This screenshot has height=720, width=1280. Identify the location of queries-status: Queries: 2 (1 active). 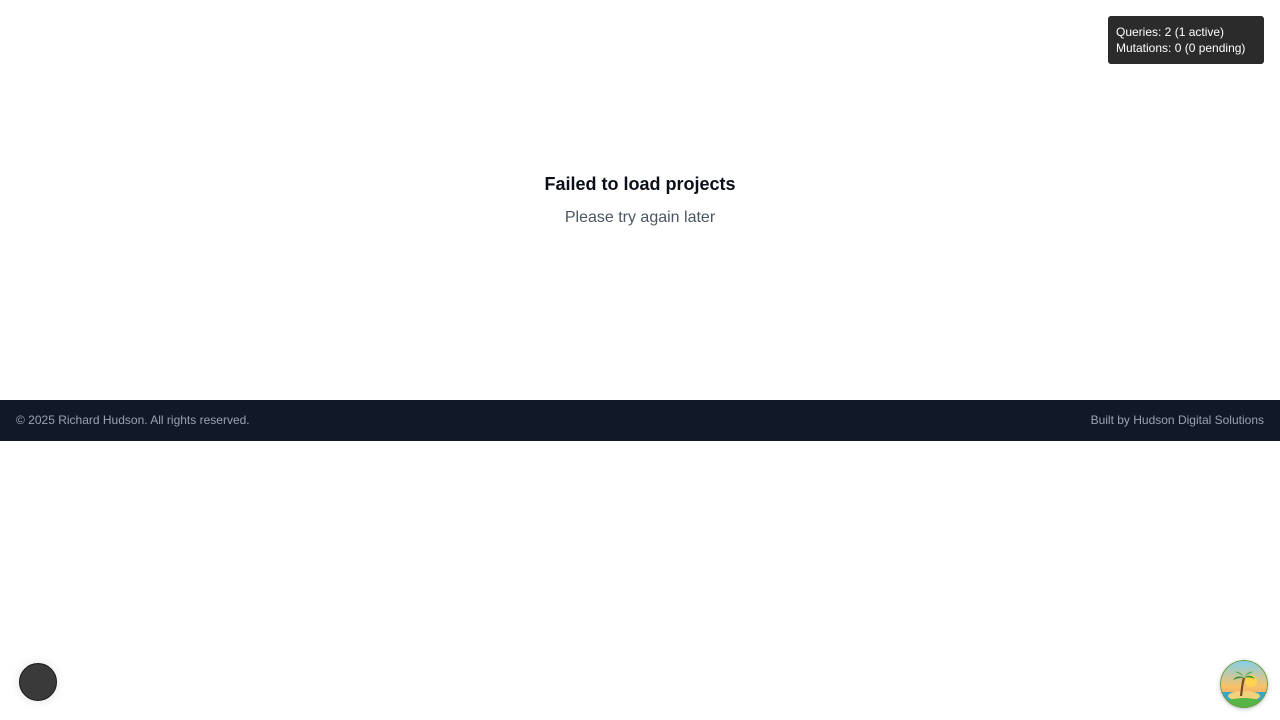
(1170, 32).